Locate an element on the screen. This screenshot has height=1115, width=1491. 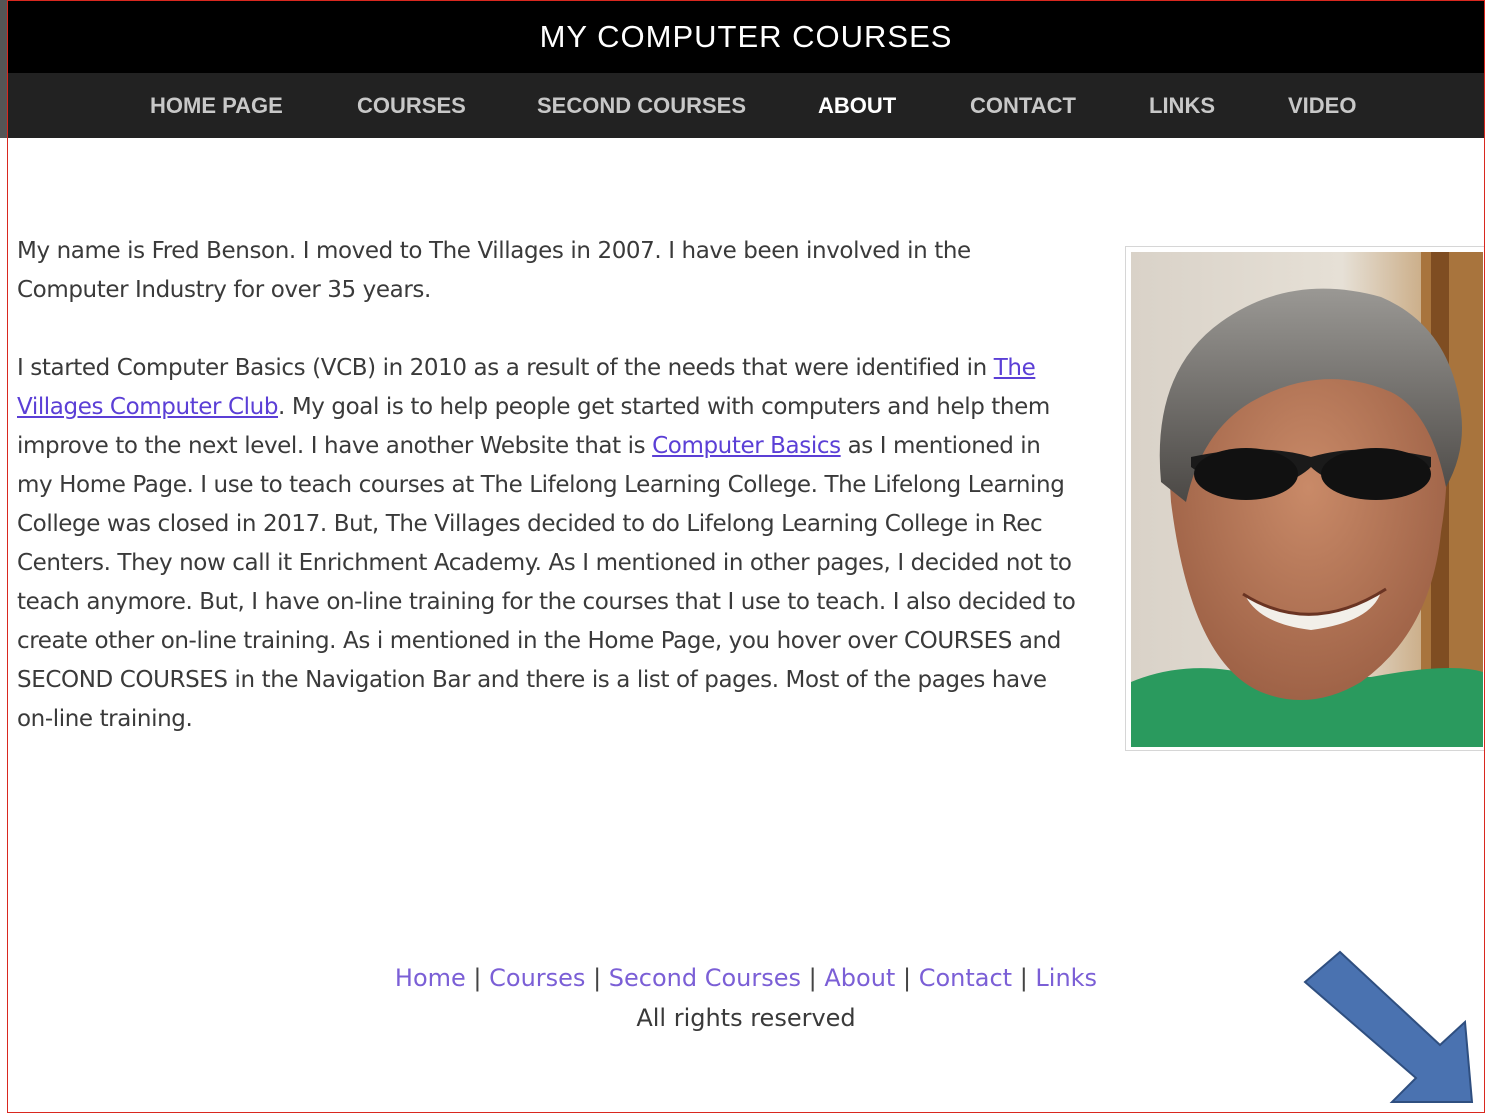
nav-courses: COURSES is located at coordinates (411, 105).